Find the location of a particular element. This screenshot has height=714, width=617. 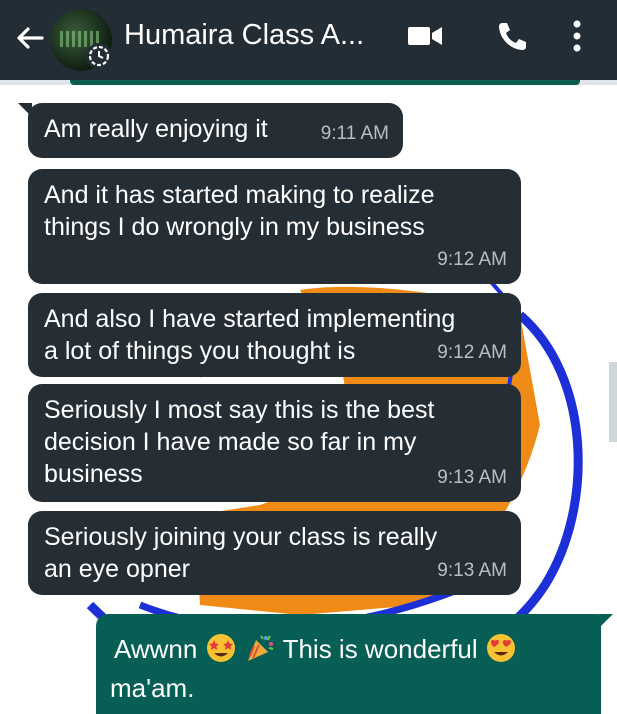

header-divider is located at coordinates (308, 82).